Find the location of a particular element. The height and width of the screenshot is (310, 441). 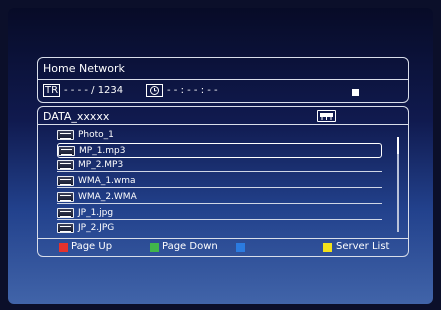

clock-icon is located at coordinates (154, 90).